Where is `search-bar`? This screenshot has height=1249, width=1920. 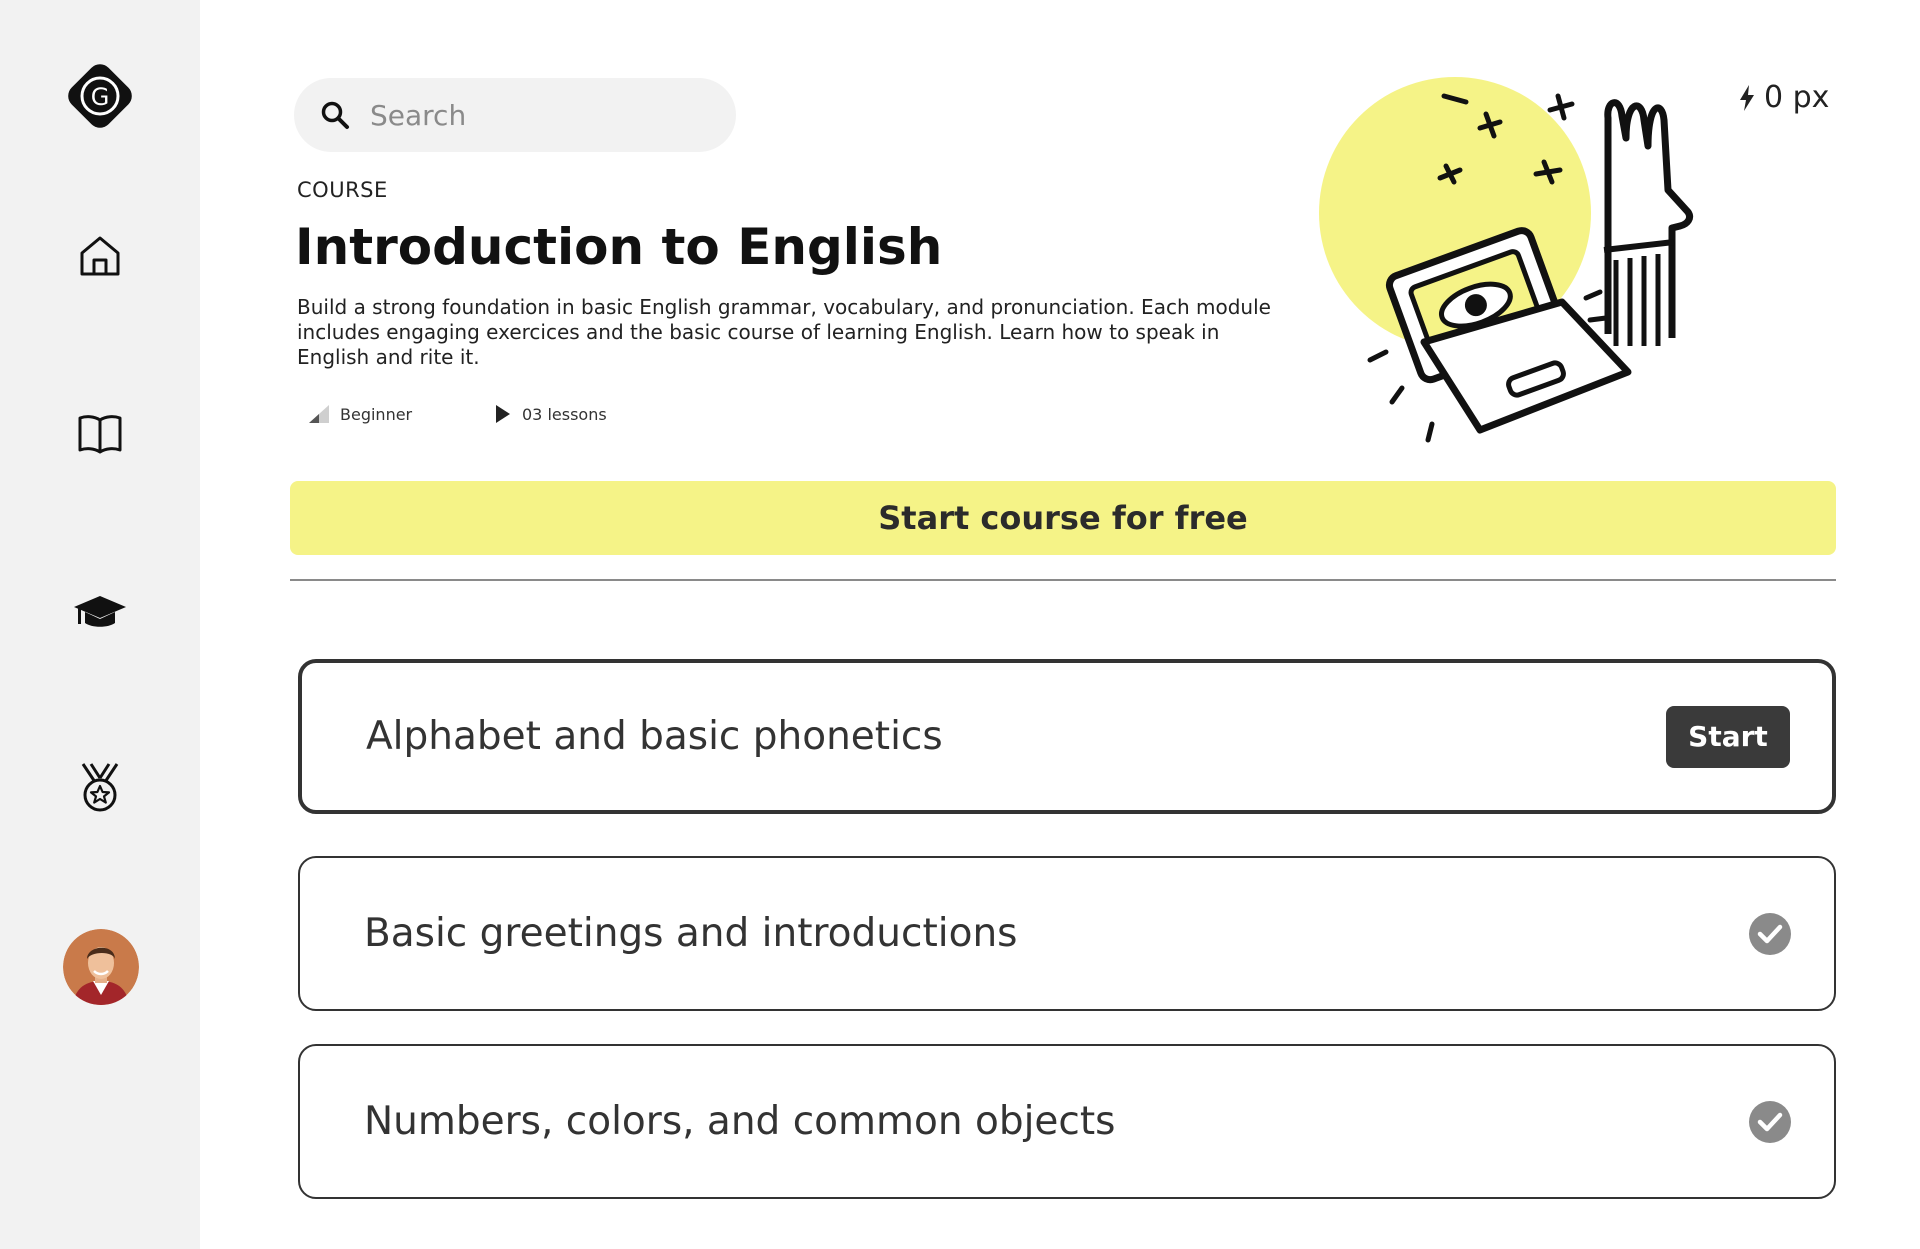
search-bar is located at coordinates (515, 115).